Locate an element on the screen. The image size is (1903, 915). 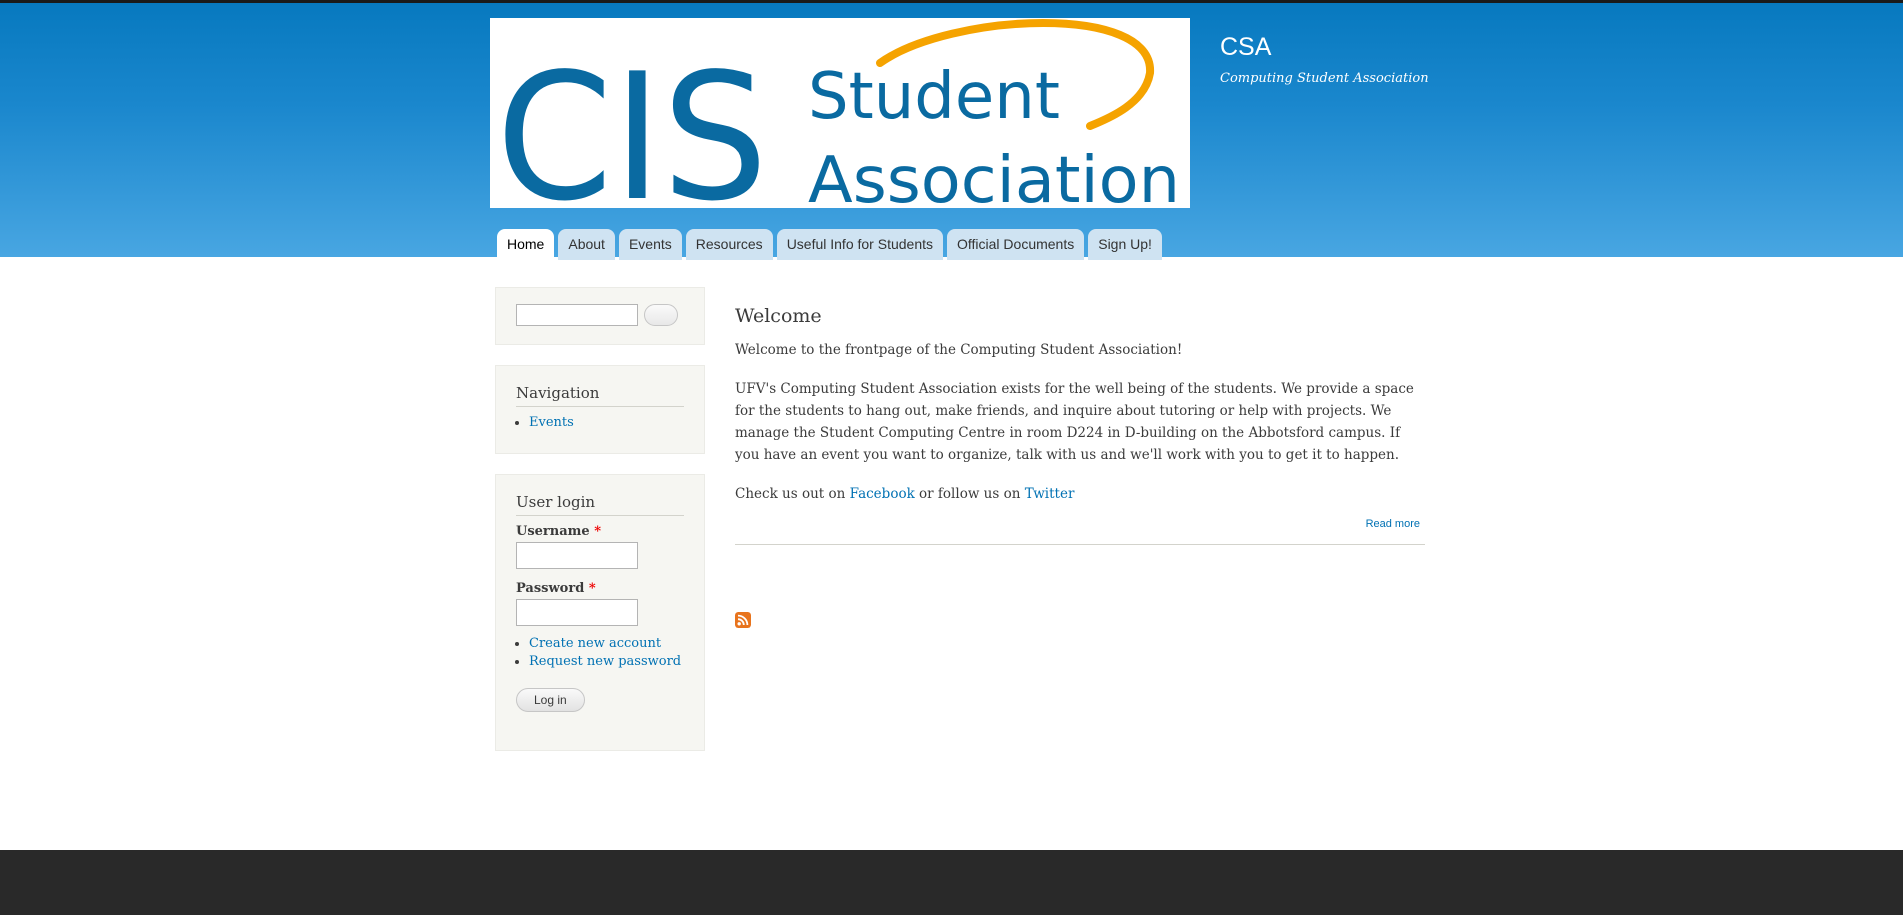
facebook-link: Facebook is located at coordinates (882, 494).